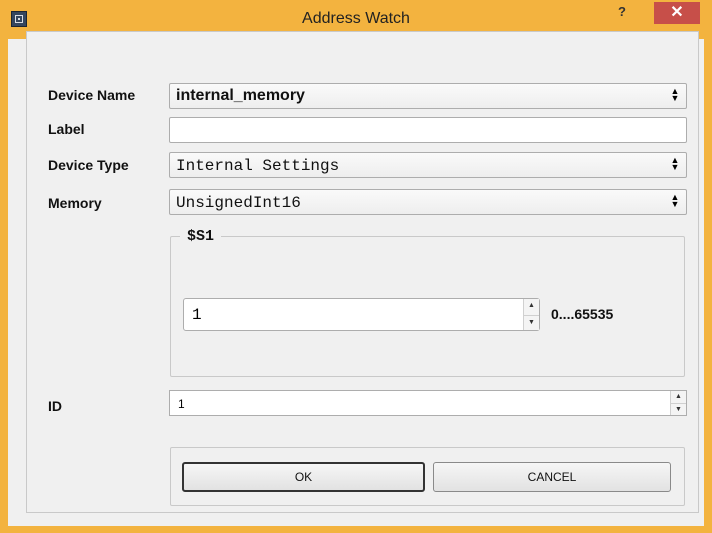 The height and width of the screenshot is (533, 712). Describe the element at coordinates (240, 95) in the screenshot. I see `device-name-value: internal_memory` at that location.